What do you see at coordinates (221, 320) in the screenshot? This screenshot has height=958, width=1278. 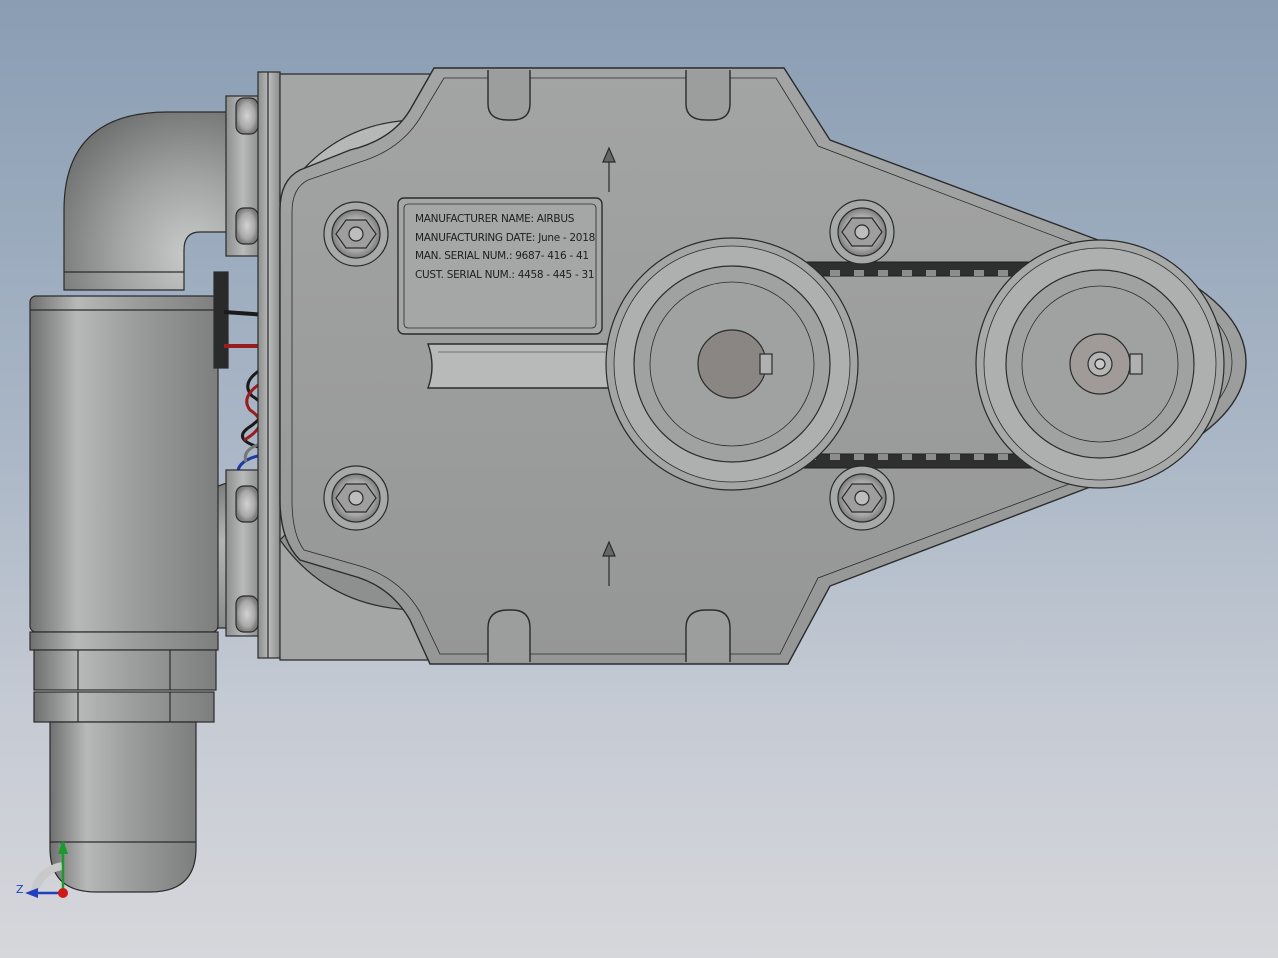 I see `cable-gland` at bounding box center [221, 320].